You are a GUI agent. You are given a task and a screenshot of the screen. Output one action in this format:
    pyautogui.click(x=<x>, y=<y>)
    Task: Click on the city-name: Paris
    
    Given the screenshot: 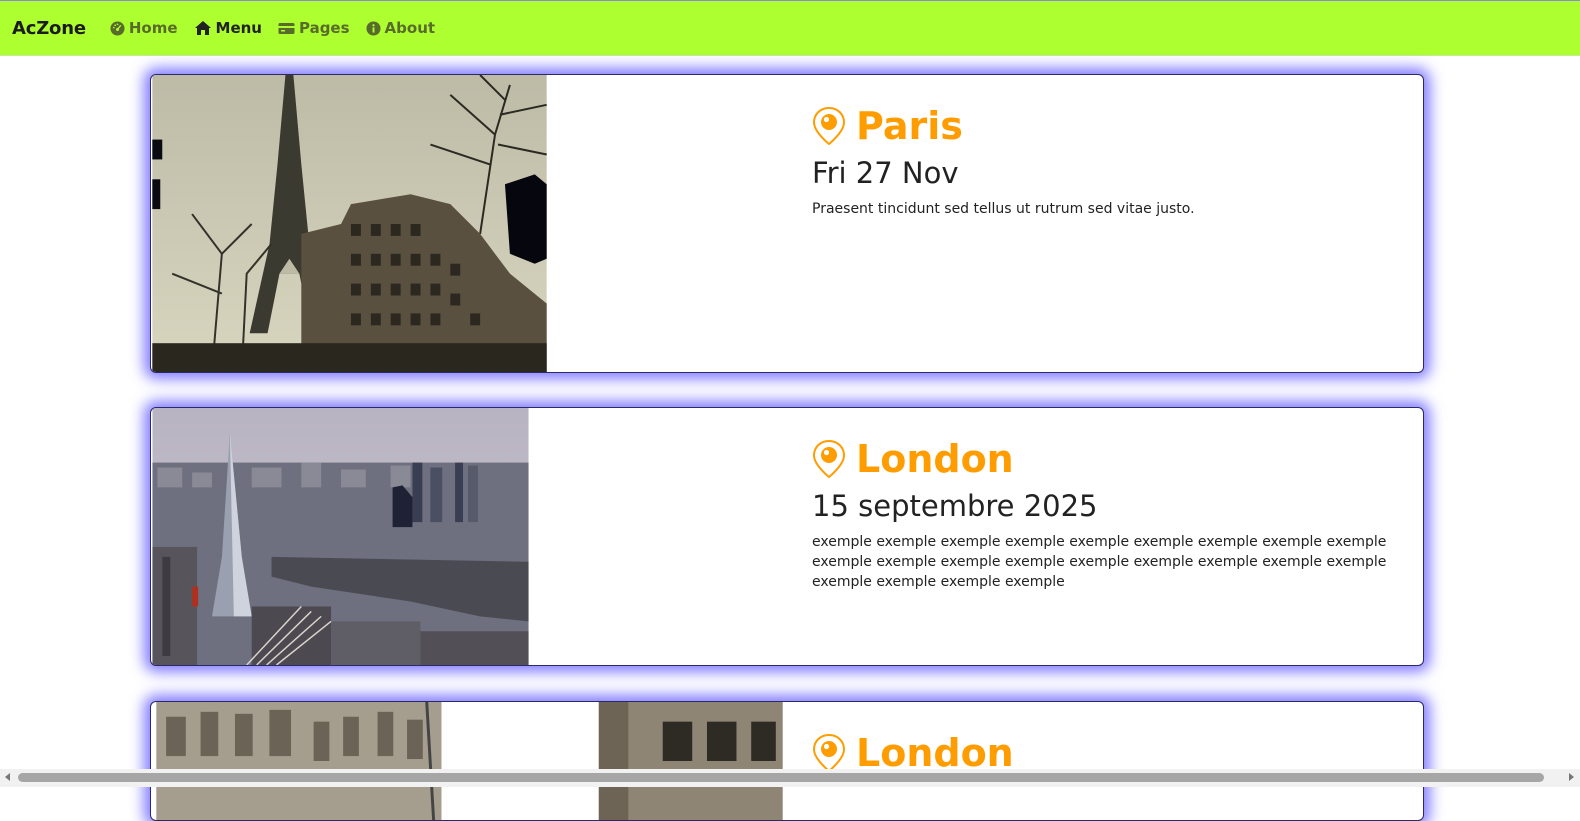 What is the action you would take?
    pyautogui.click(x=909, y=126)
    